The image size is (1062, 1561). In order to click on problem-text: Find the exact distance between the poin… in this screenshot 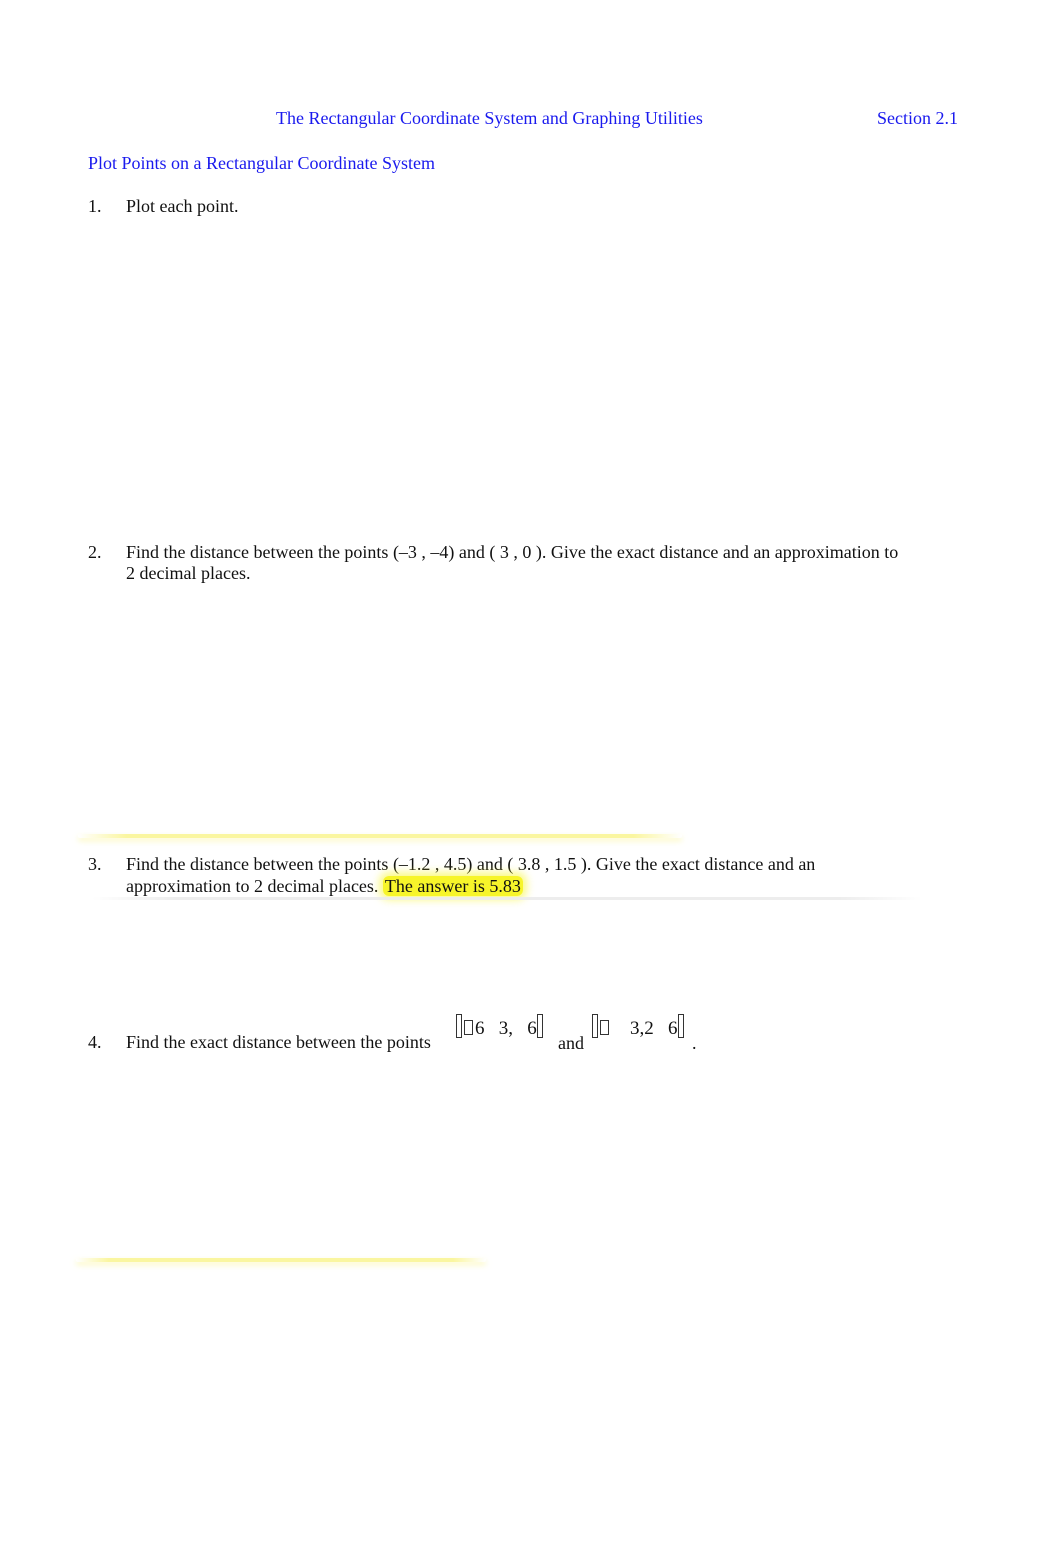, I will do `click(278, 1042)`.